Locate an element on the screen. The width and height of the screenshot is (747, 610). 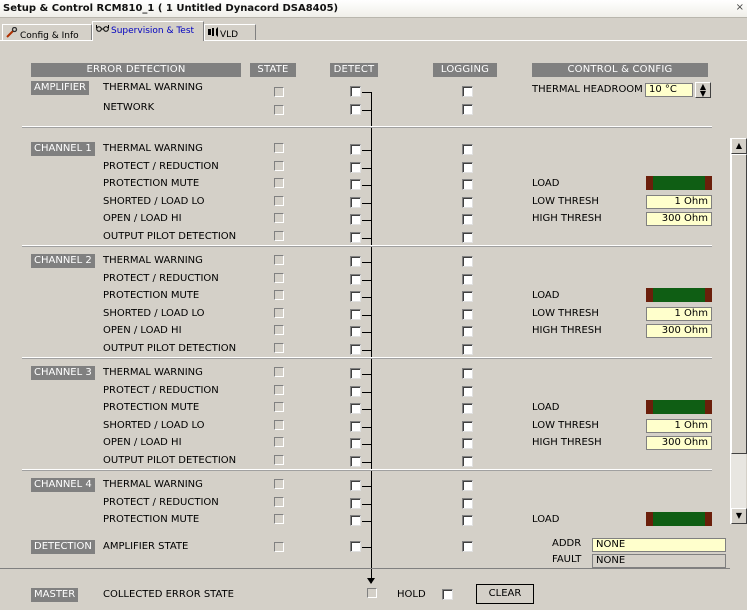
amplifier-tag: AMPLIFIER is located at coordinates (60, 88).